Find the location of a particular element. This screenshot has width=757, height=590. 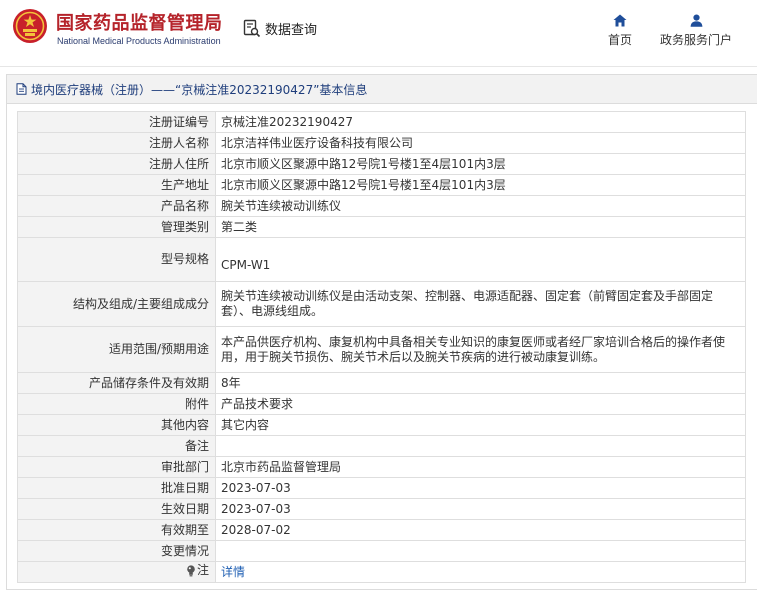

field-label: 附件 is located at coordinates (116, 404).